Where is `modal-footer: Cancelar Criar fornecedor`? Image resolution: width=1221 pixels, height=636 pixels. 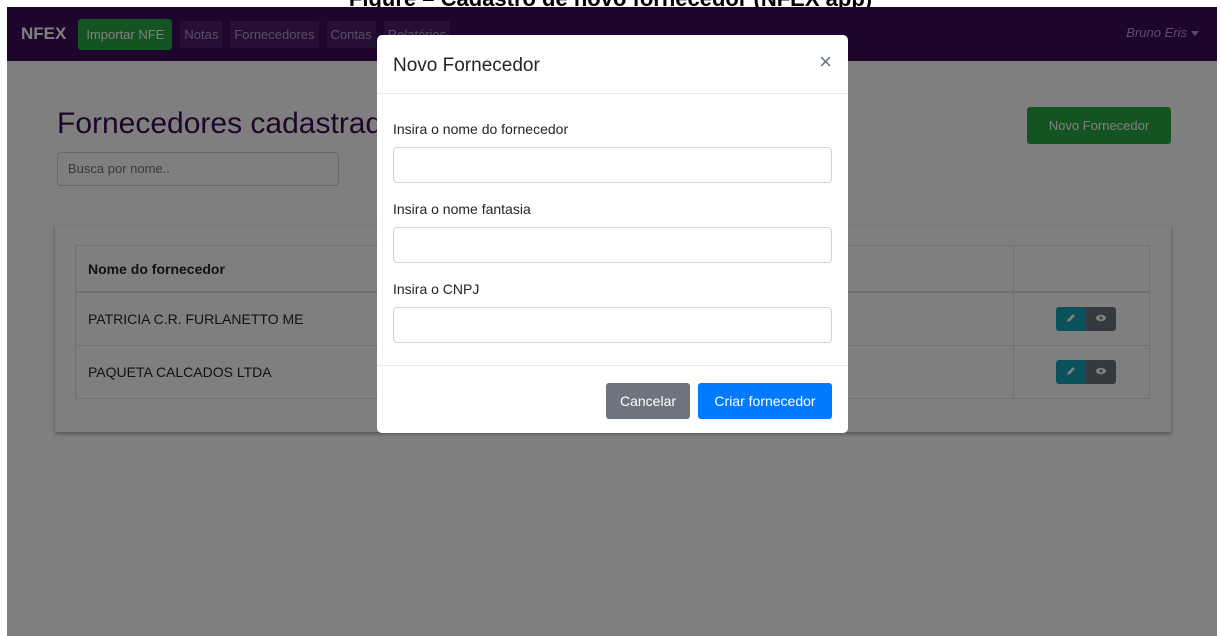 modal-footer: Cancelar Criar fornecedor is located at coordinates (612, 399).